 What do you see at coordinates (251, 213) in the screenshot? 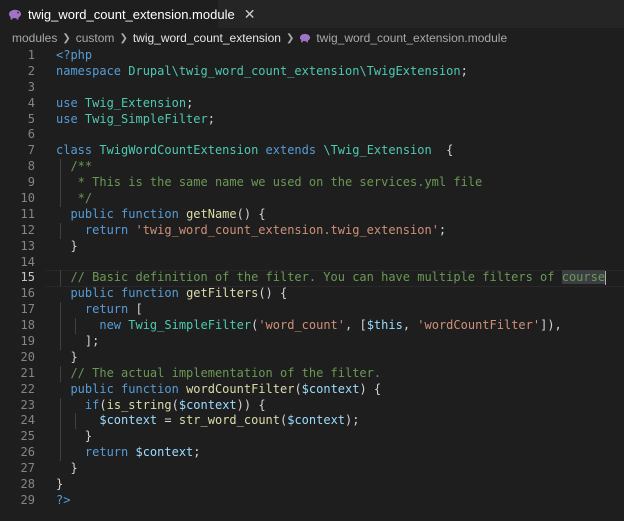
I see `code-token: () {` at bounding box center [251, 213].